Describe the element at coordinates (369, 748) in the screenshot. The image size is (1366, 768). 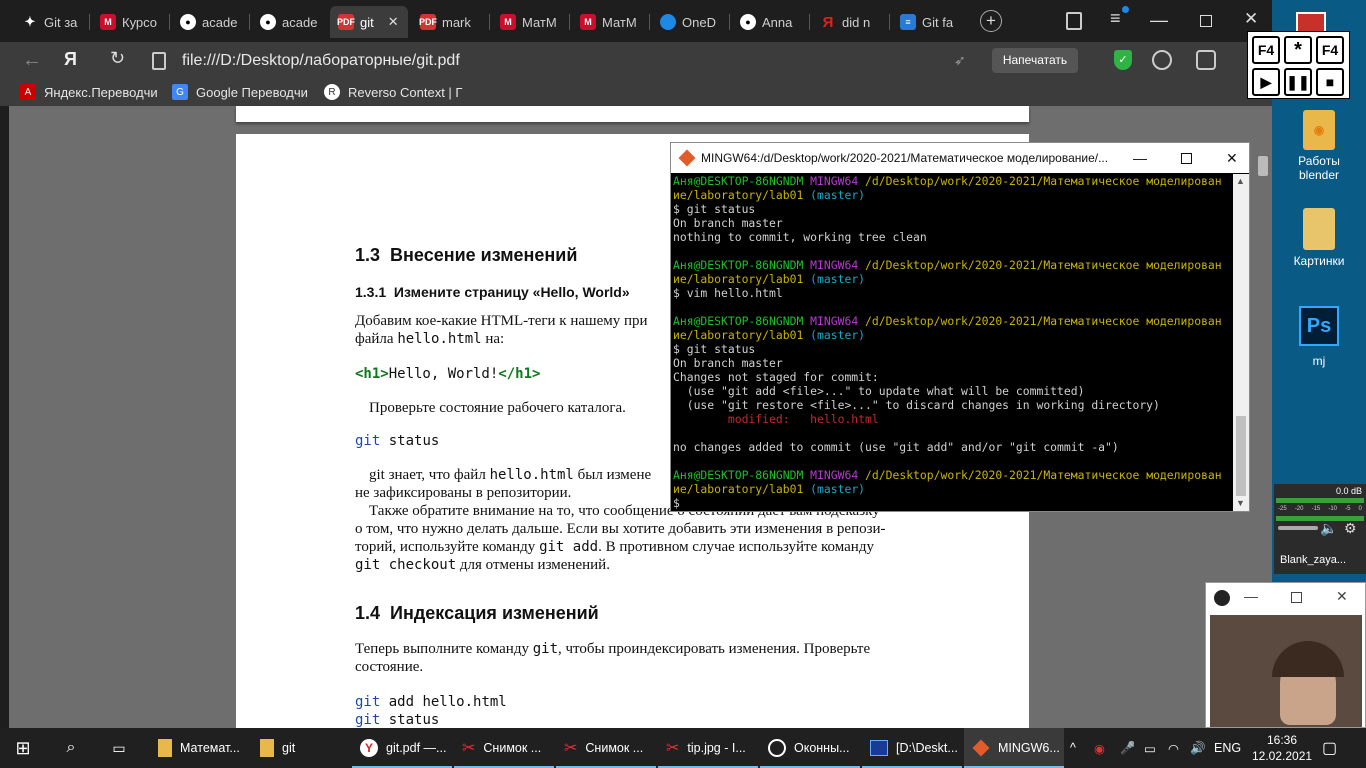
I see `yandex-browser-icon: Y` at that location.